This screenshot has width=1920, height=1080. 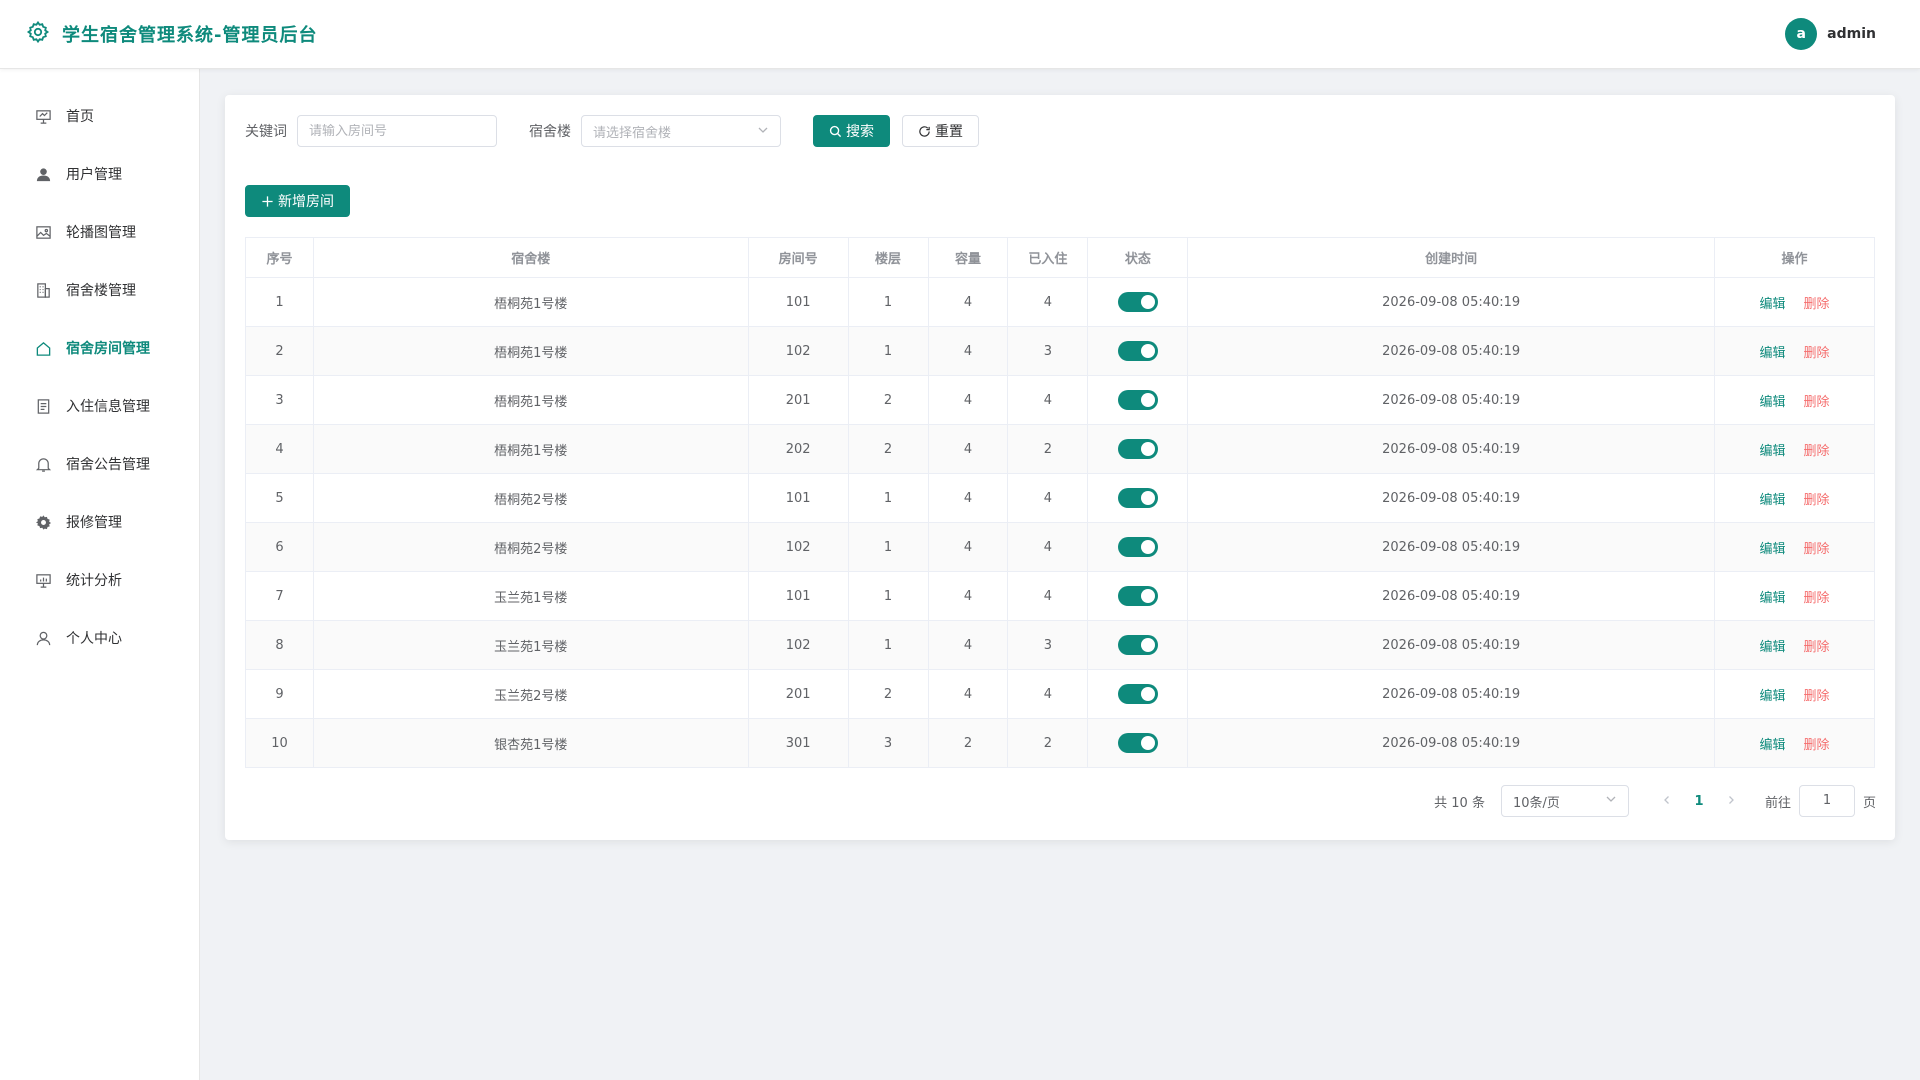 I want to click on plus-icon, so click(x=267, y=201).